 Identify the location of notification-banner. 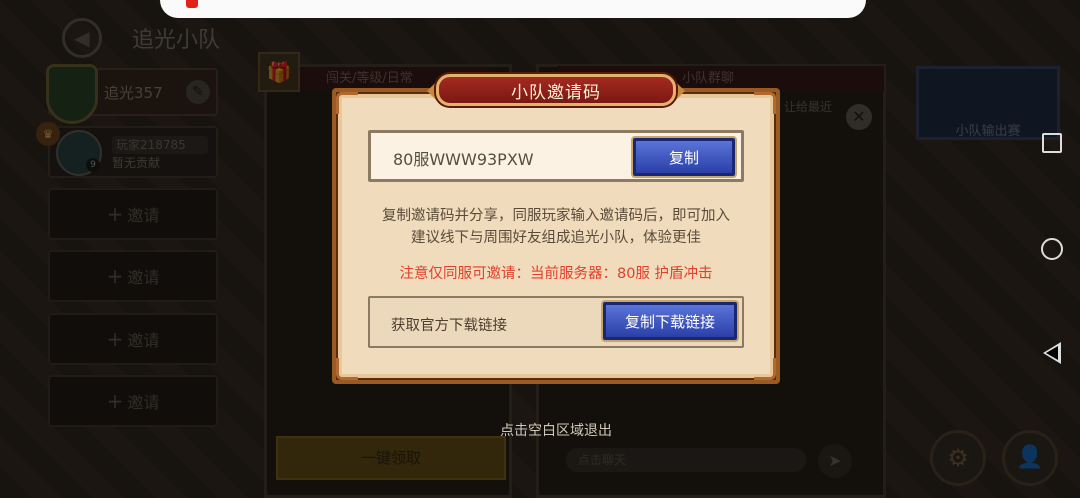
(513, 9).